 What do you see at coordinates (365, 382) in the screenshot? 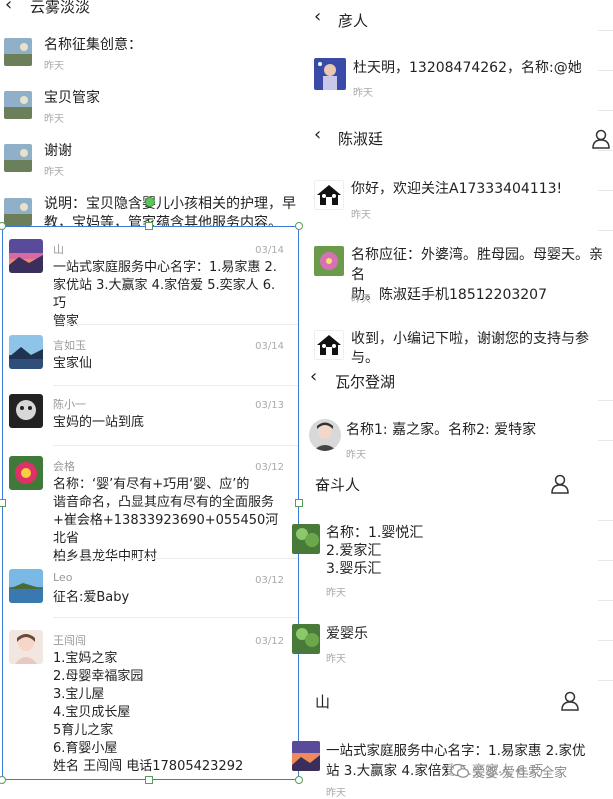
I see `chat-title-waer: 瓦尔登湖` at bounding box center [365, 382].